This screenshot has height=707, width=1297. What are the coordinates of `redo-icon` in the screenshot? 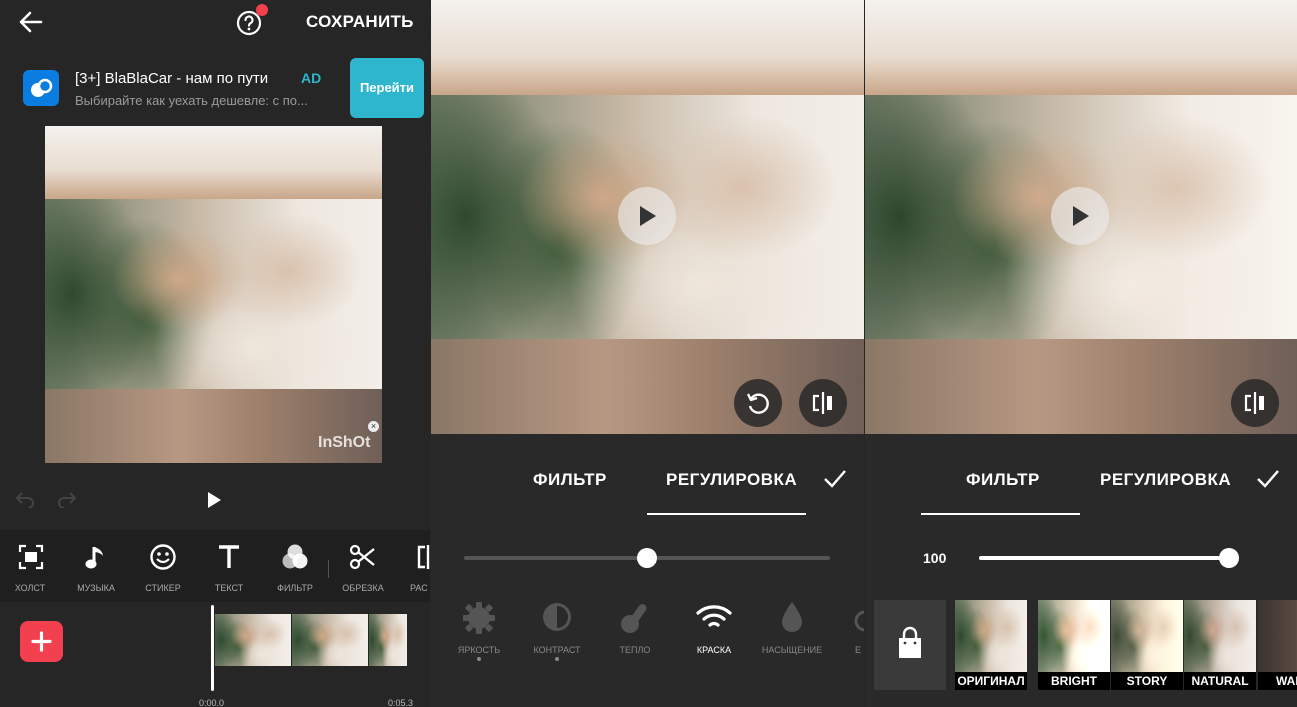 It's located at (67, 499).